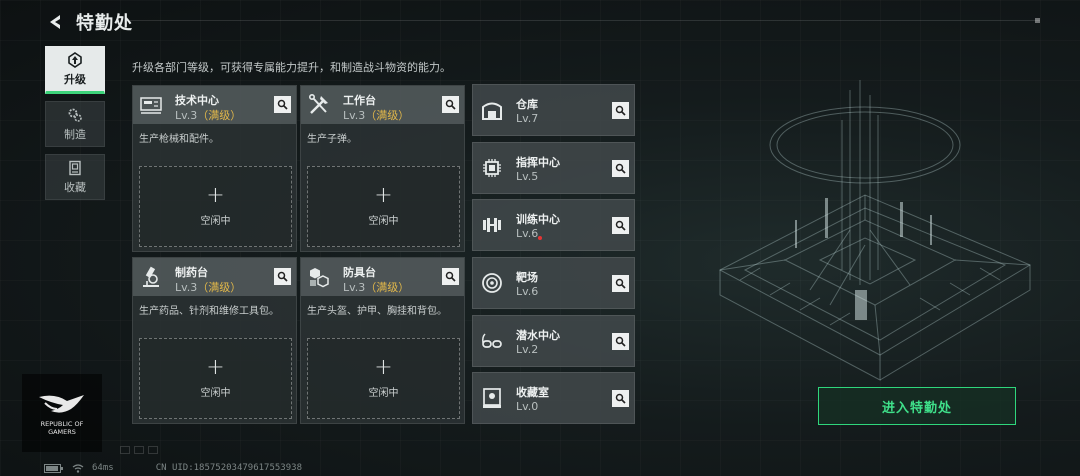 This screenshot has height=476, width=1080. Describe the element at coordinates (191, 272) in the screenshot. I see `facility-name: 制药台` at that location.